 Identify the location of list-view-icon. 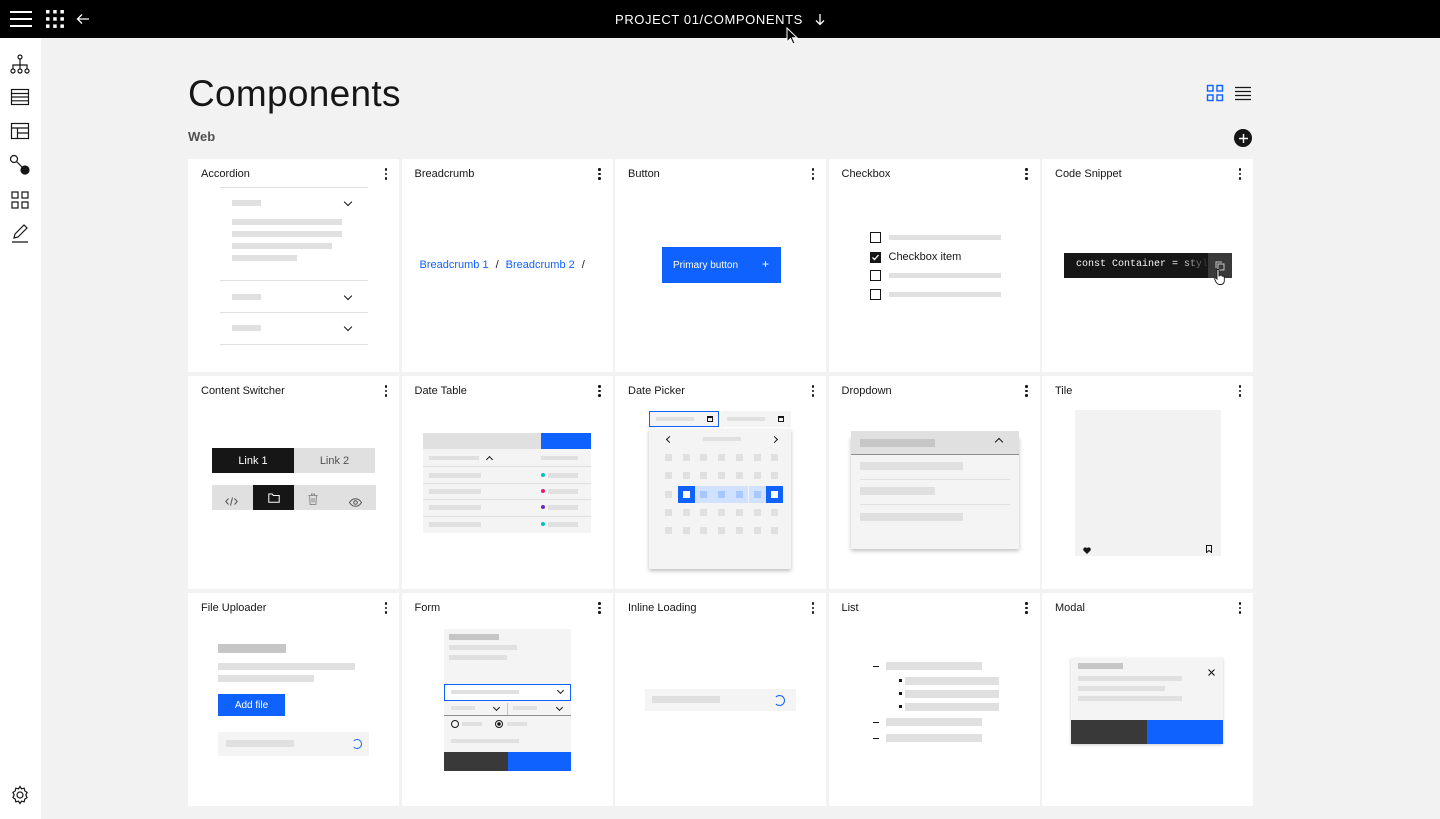
(1243, 93).